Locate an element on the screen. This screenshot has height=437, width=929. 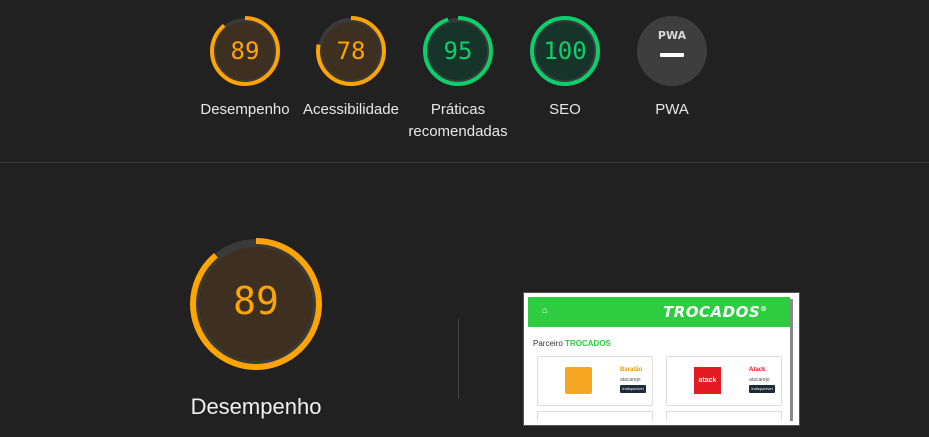
gauge-accessibility-score: 78 is located at coordinates (351, 51).